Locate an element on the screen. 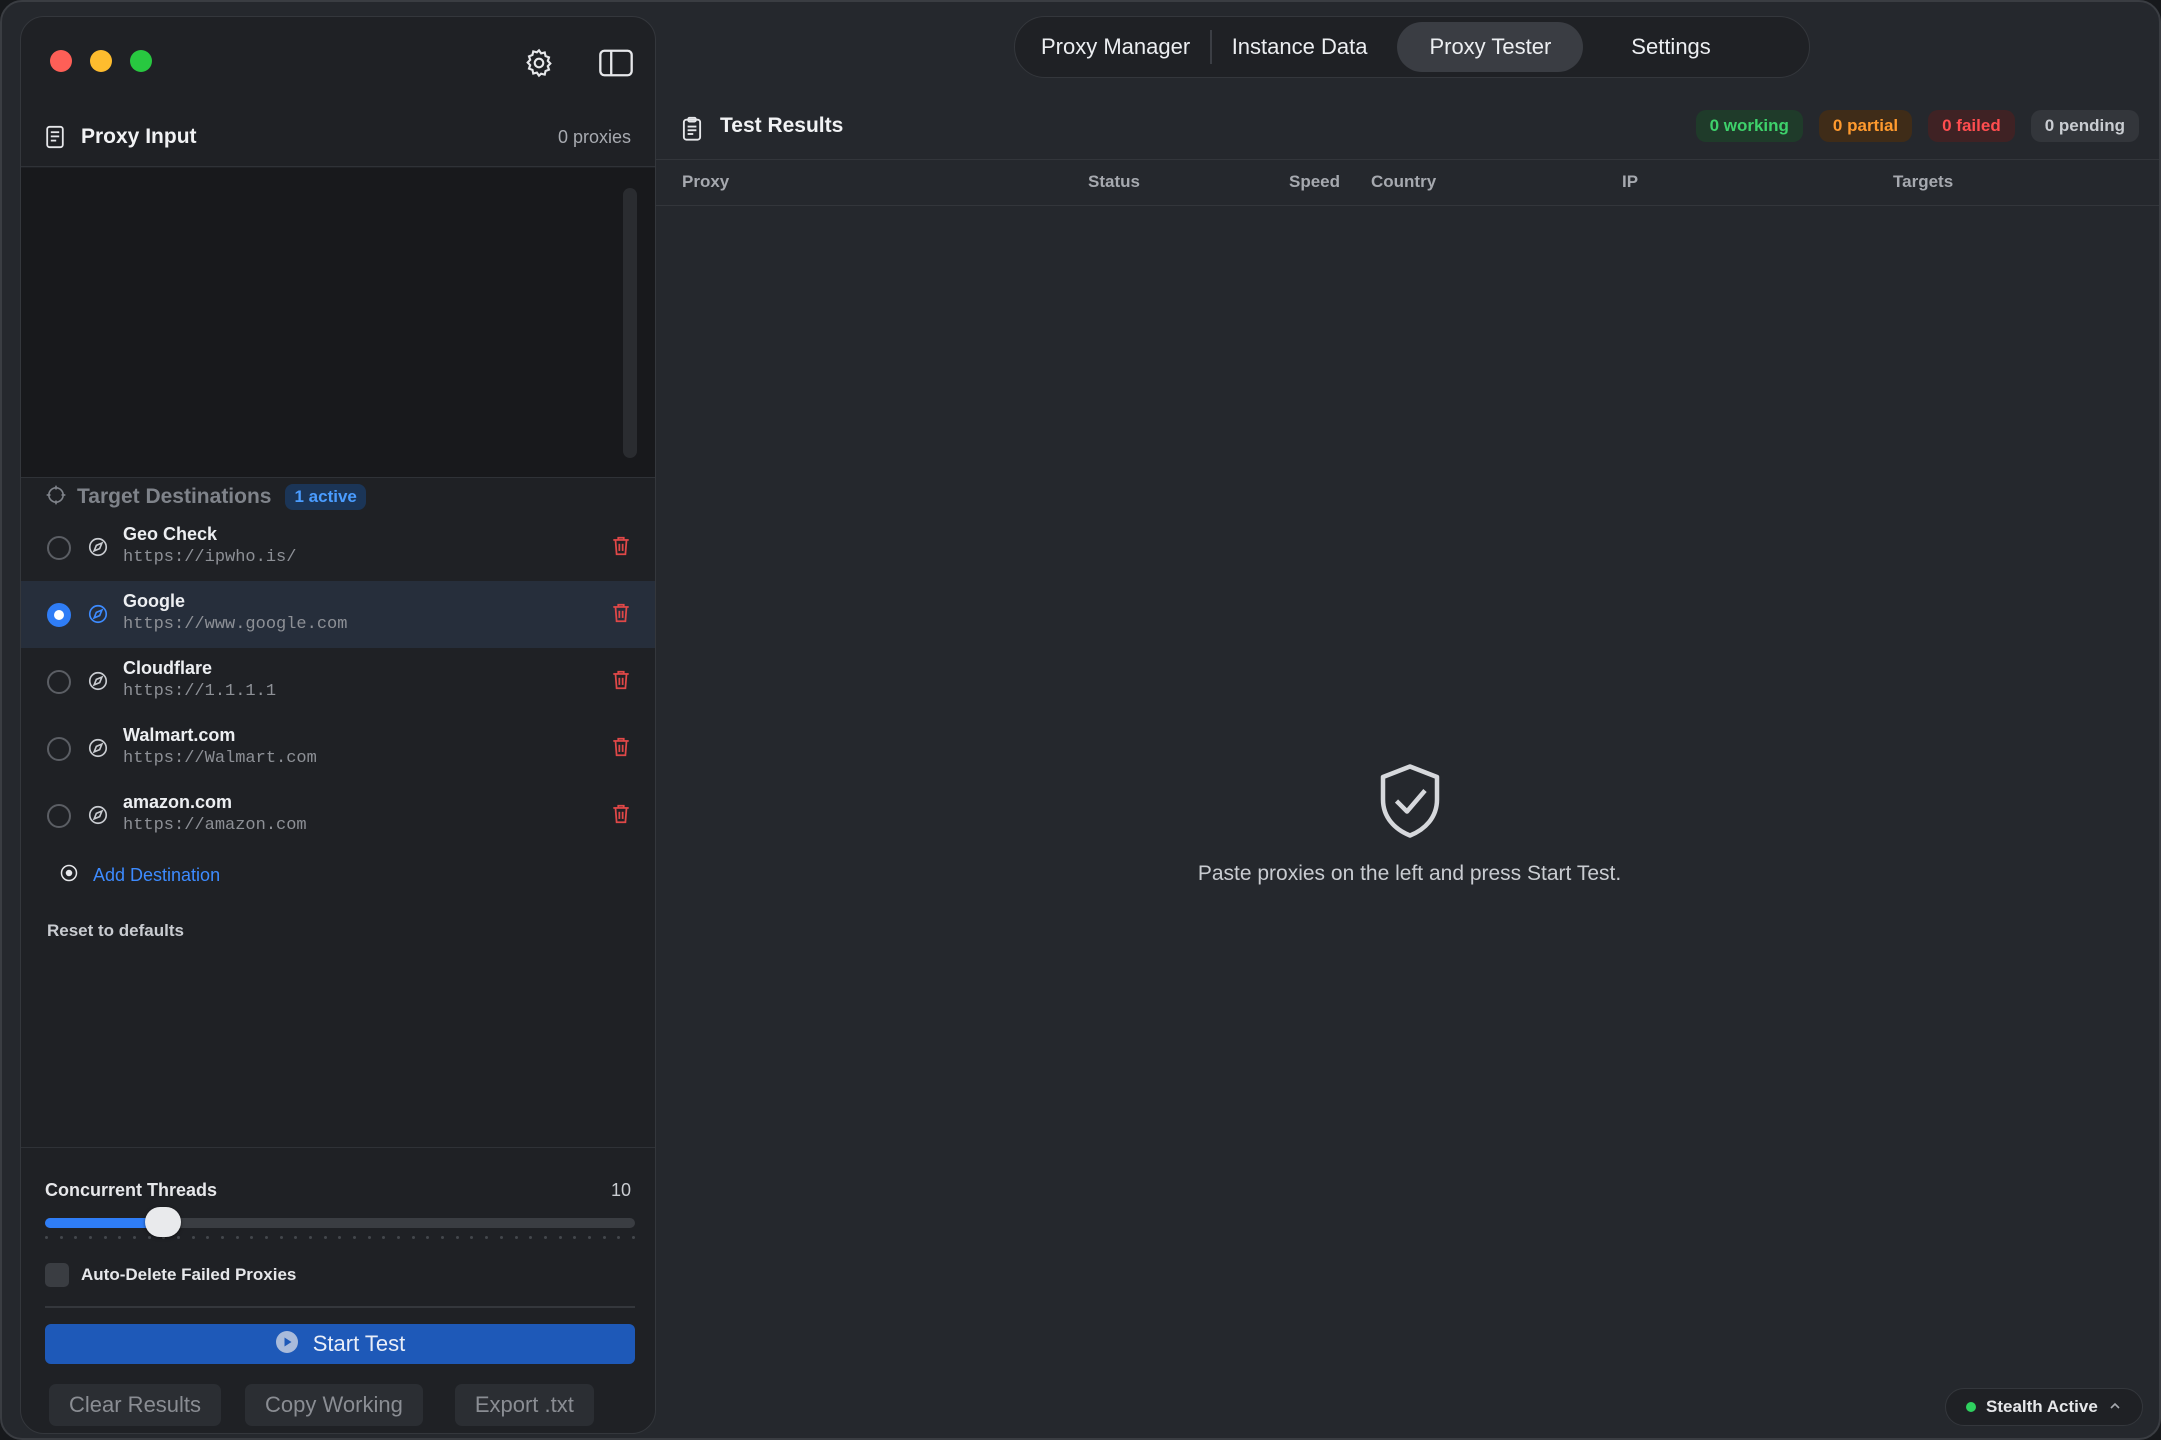 Image resolution: width=2161 pixels, height=1440 pixels. copy-working-button: Copy Working is located at coordinates (334, 1405).